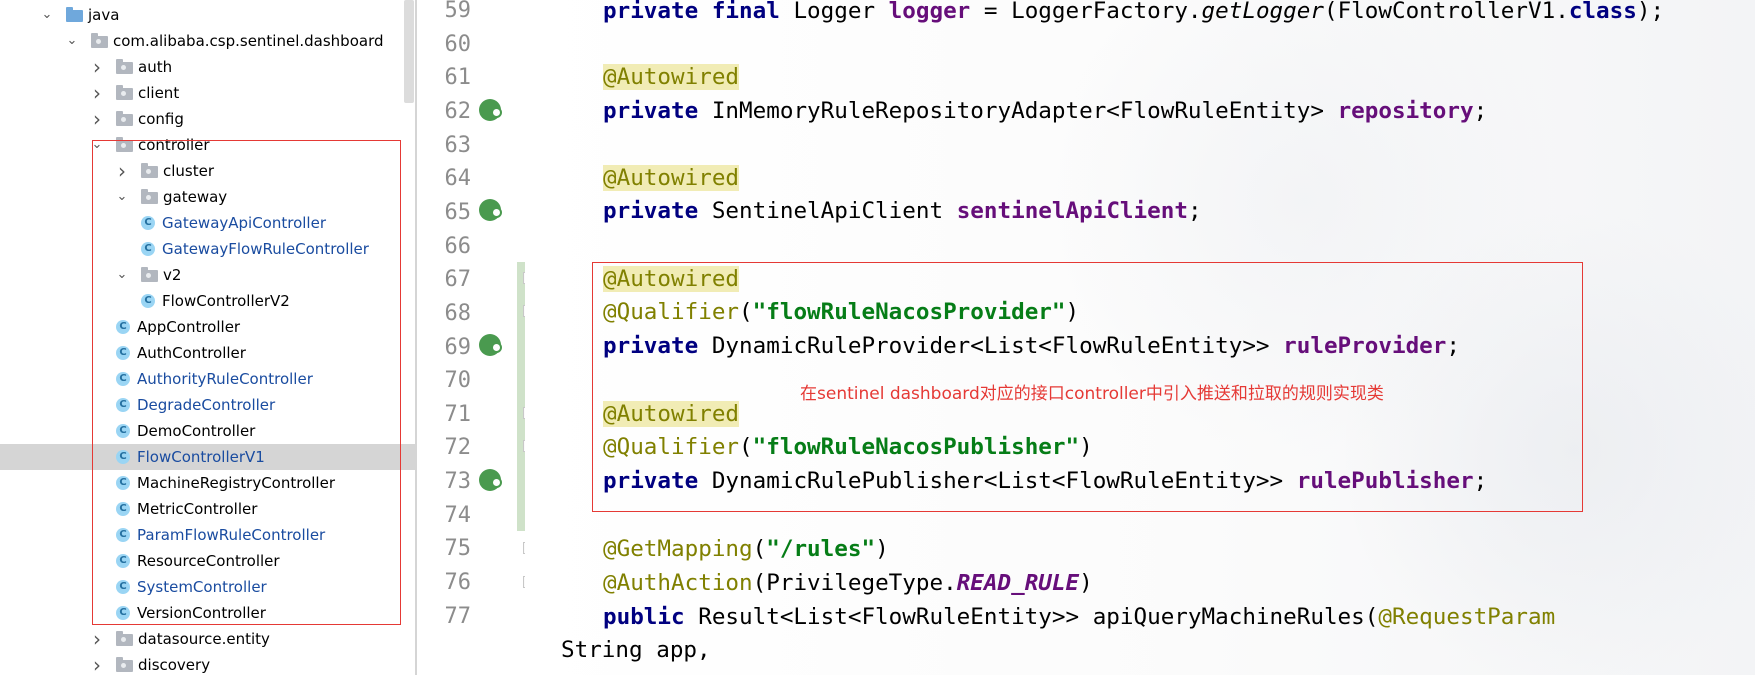  I want to click on line-number: 71, so click(458, 414).